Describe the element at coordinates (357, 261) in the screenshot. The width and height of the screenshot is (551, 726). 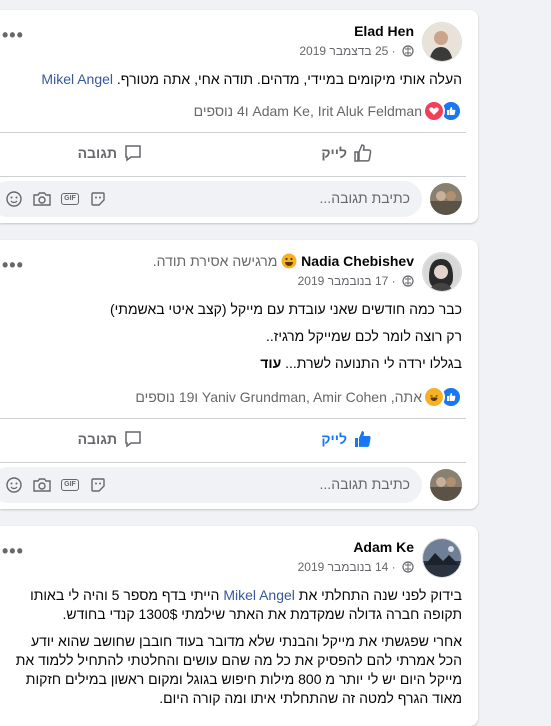
I see `author-name: Nadia Chebishev` at that location.